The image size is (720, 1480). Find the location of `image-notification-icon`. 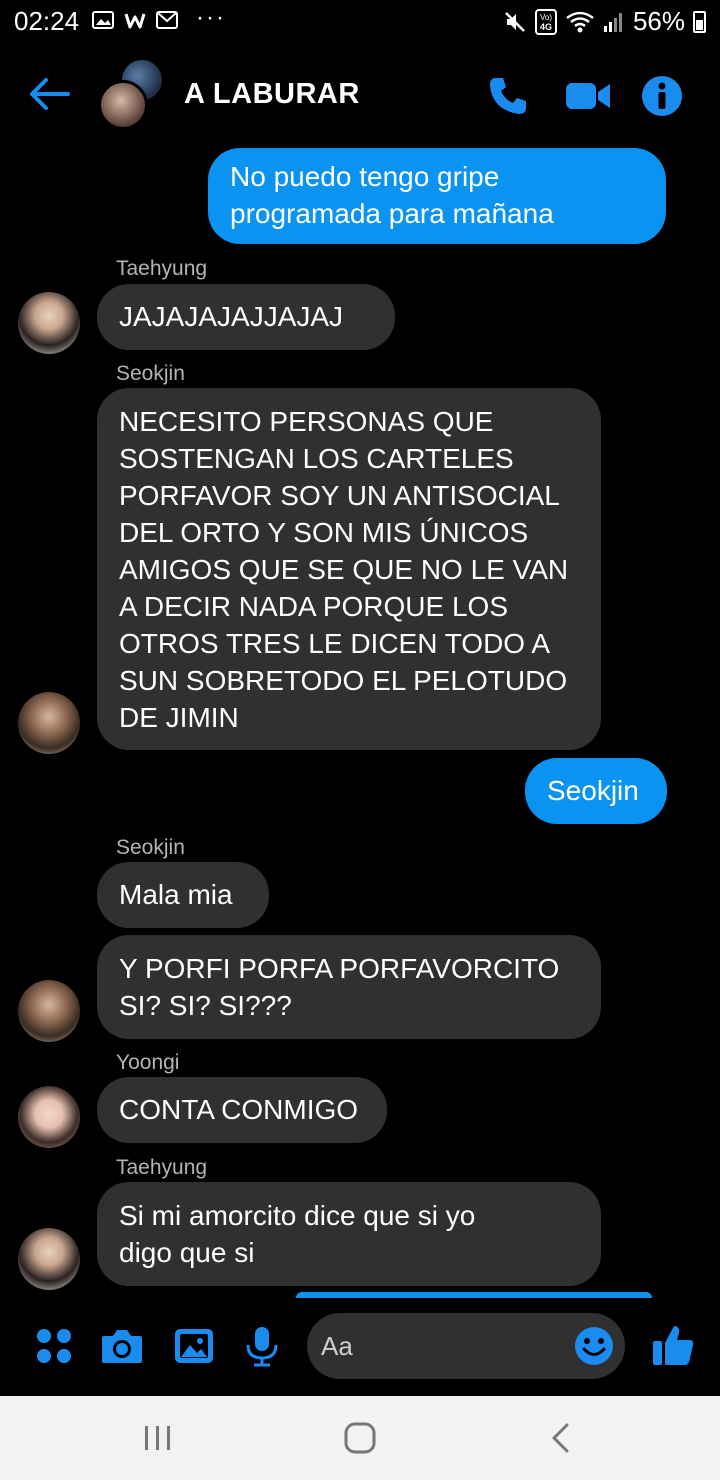

image-notification-icon is located at coordinates (103, 20).